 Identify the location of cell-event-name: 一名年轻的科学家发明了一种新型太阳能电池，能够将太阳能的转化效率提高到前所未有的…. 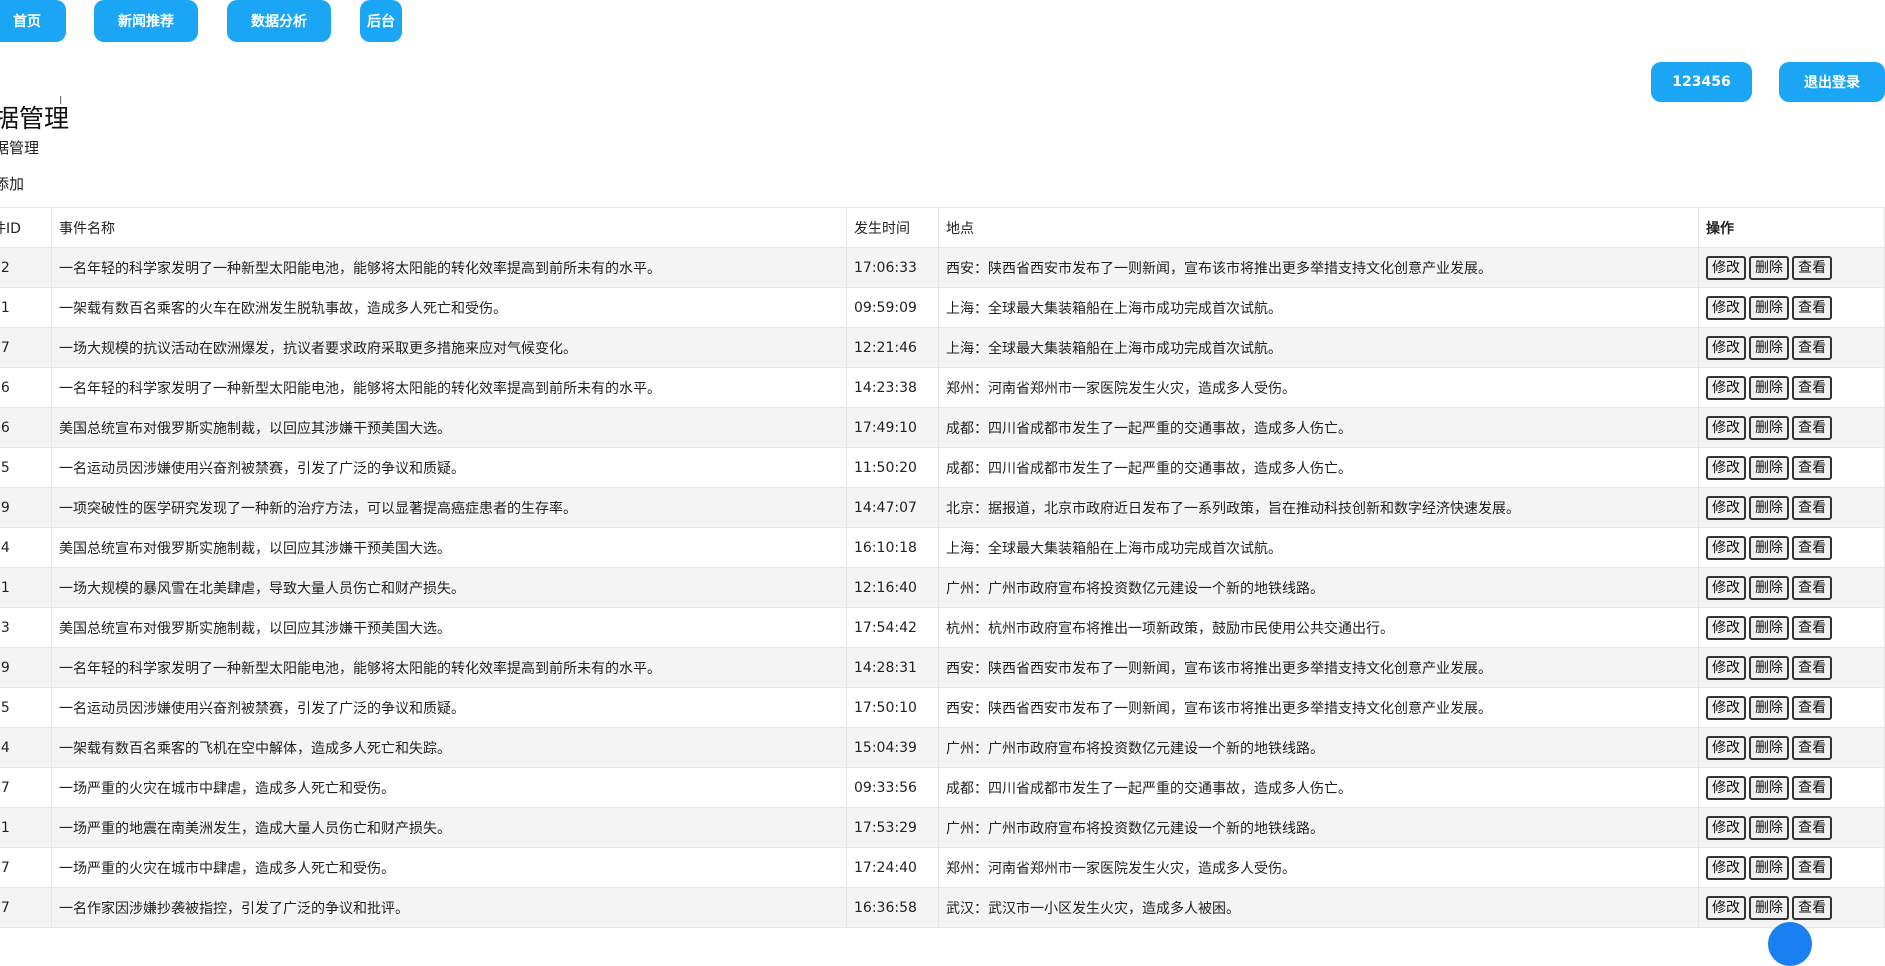
(449, 387).